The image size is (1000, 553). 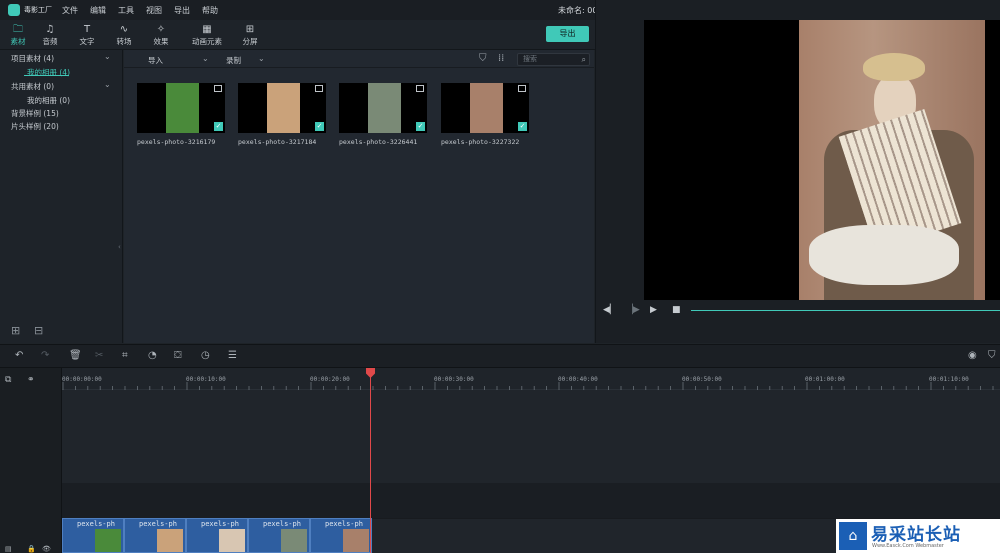 What do you see at coordinates (178, 355) in the screenshot?
I see `freeze-frame-icon: ⛋` at bounding box center [178, 355].